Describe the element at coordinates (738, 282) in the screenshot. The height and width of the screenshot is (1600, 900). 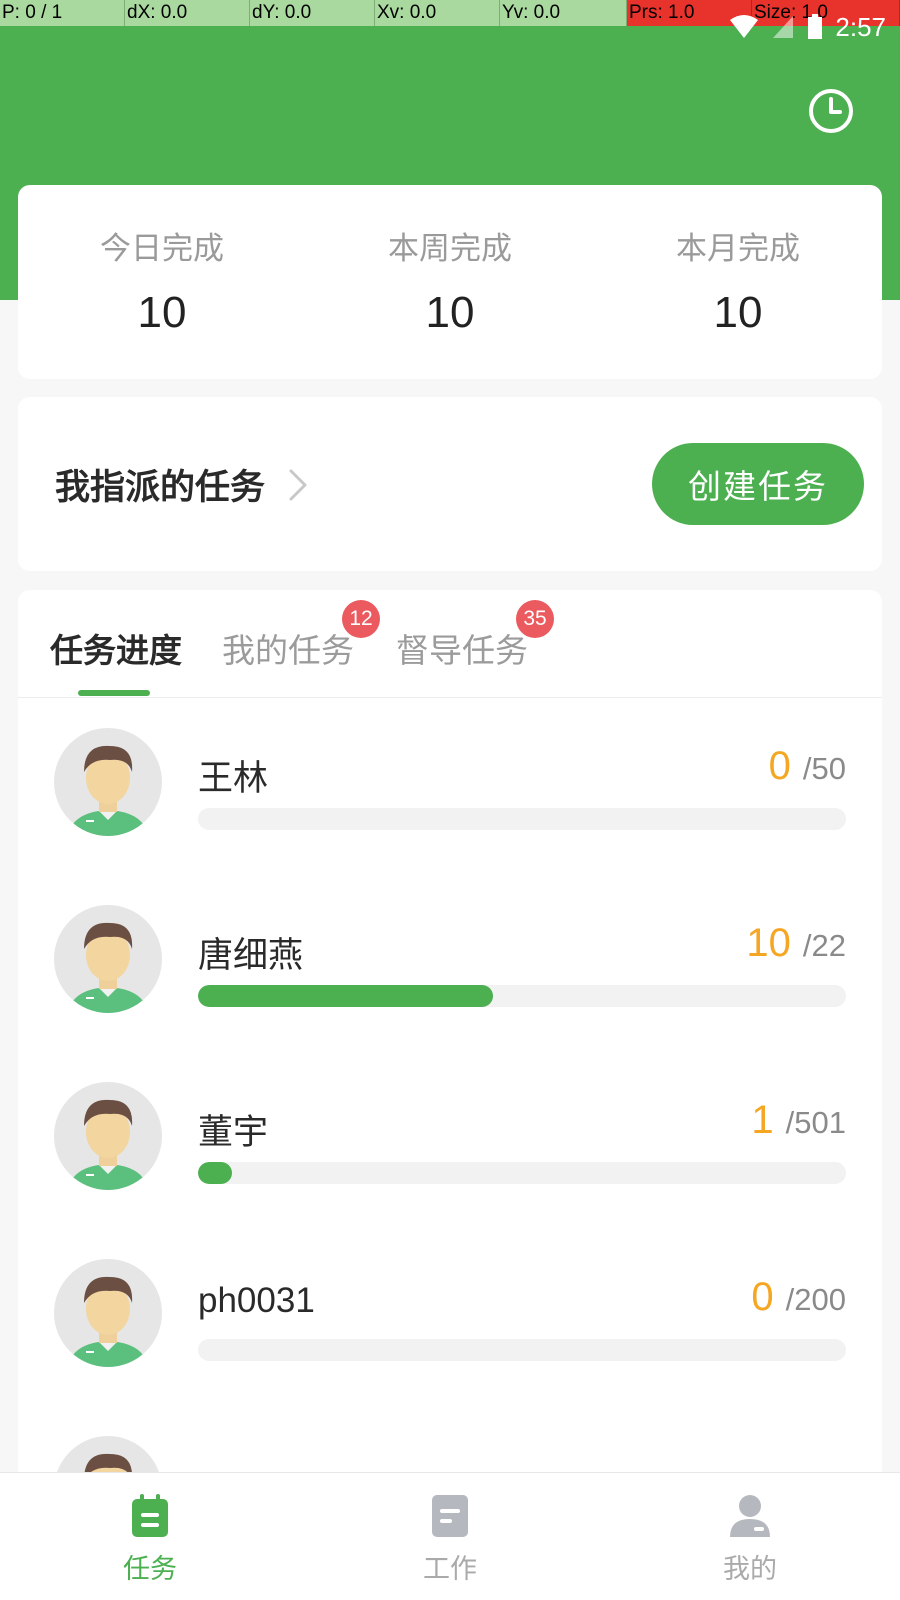
I see `stat-month: 本月完成 10` at that location.